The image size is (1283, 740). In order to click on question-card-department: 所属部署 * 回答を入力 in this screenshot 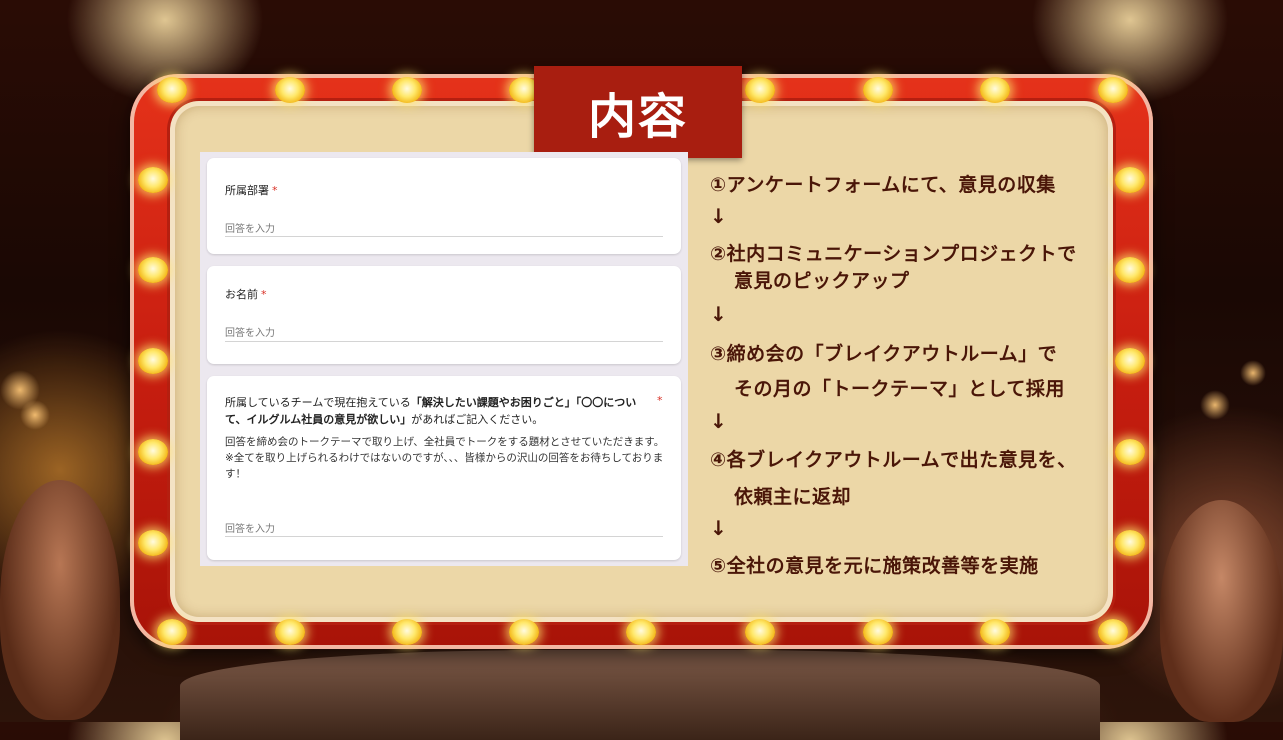, I will do `click(444, 206)`.